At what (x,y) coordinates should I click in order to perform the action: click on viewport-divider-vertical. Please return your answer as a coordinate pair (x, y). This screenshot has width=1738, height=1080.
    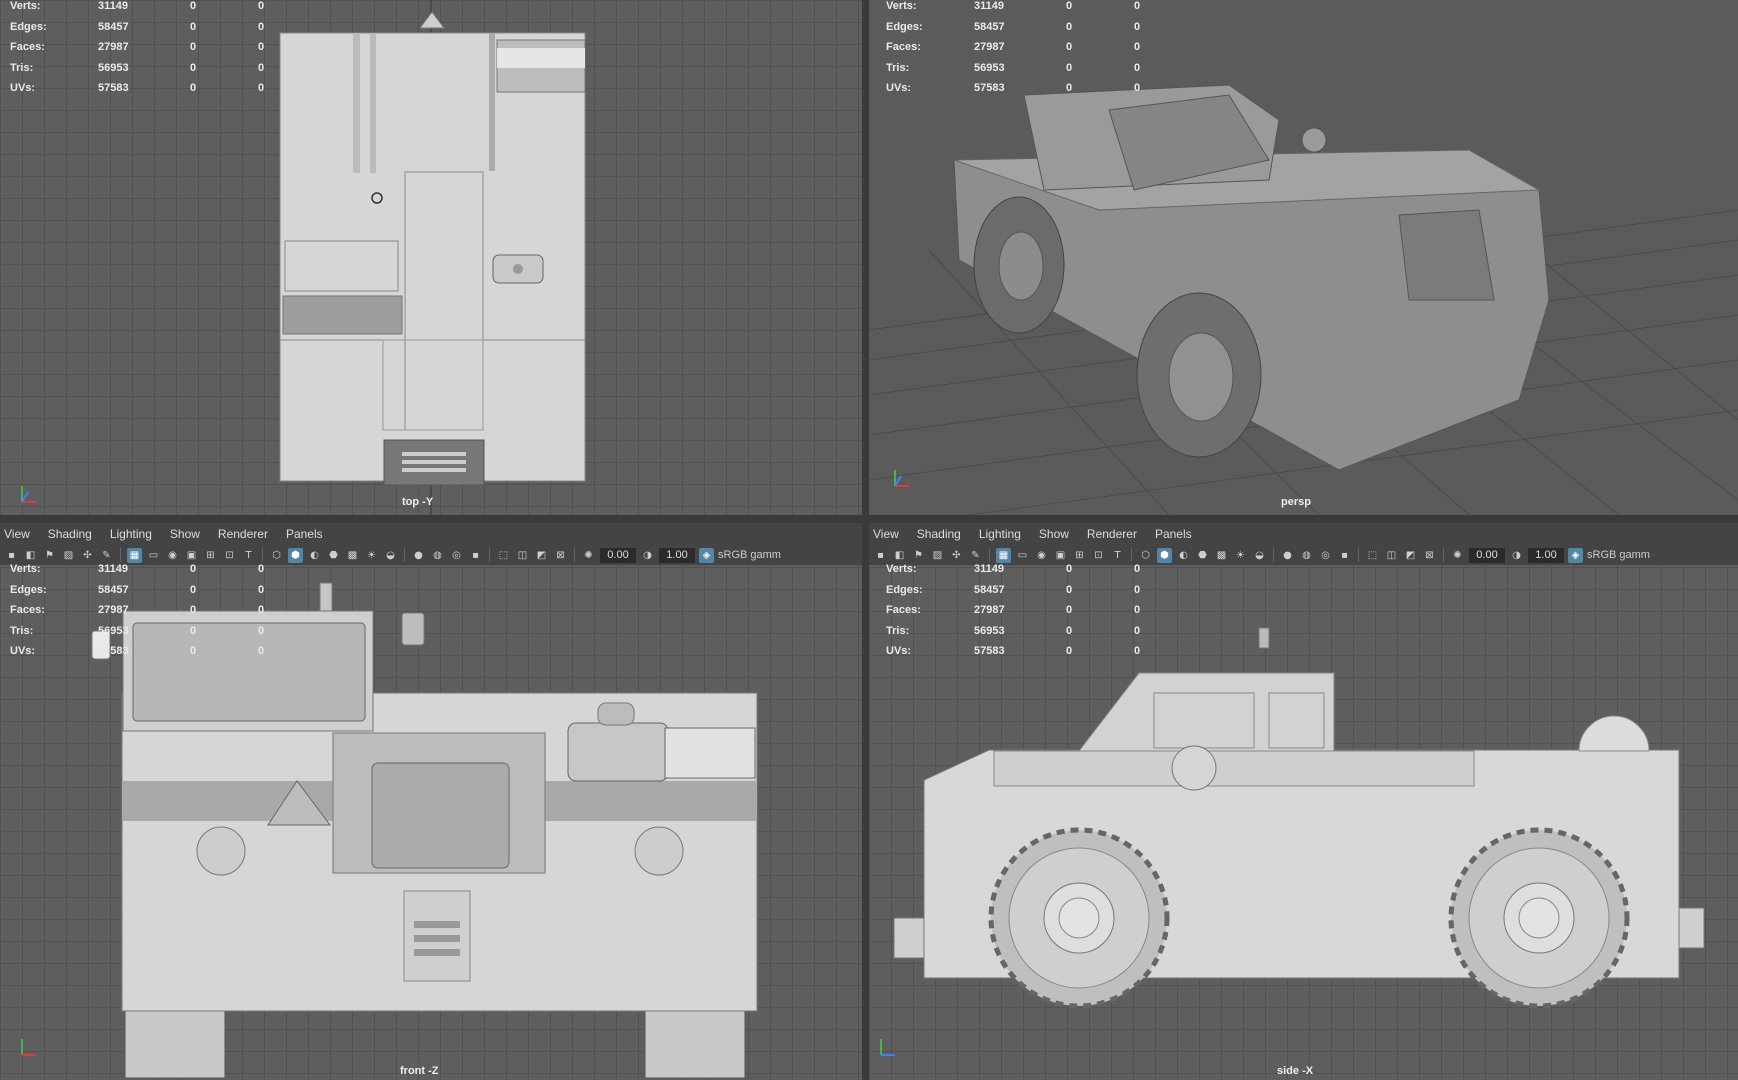
    Looking at the image, I should click on (865, 540).